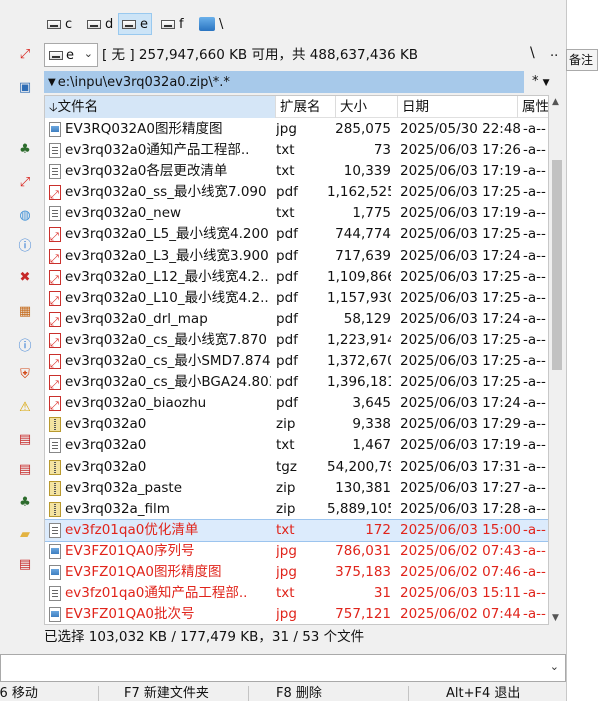  I want to click on path-filter: * ▼, so click(541, 81).